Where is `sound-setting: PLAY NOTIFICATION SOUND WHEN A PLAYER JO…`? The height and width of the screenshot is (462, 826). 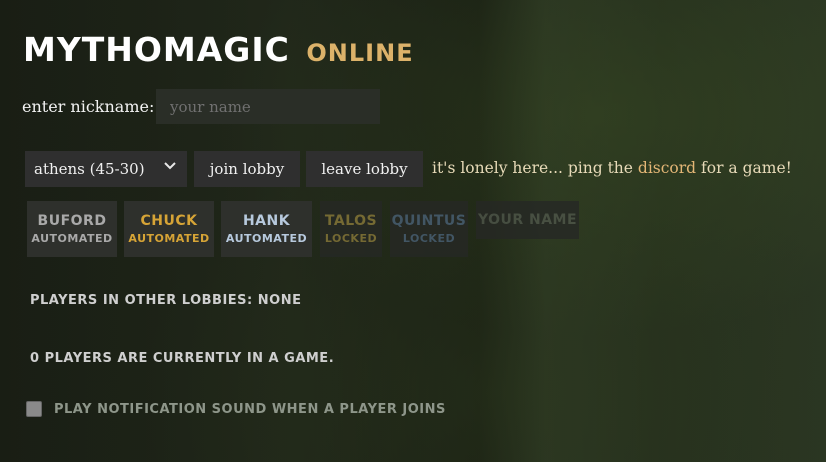
sound-setting: PLAY NOTIFICATION SOUND WHEN A PLAYER JO… is located at coordinates (236, 409).